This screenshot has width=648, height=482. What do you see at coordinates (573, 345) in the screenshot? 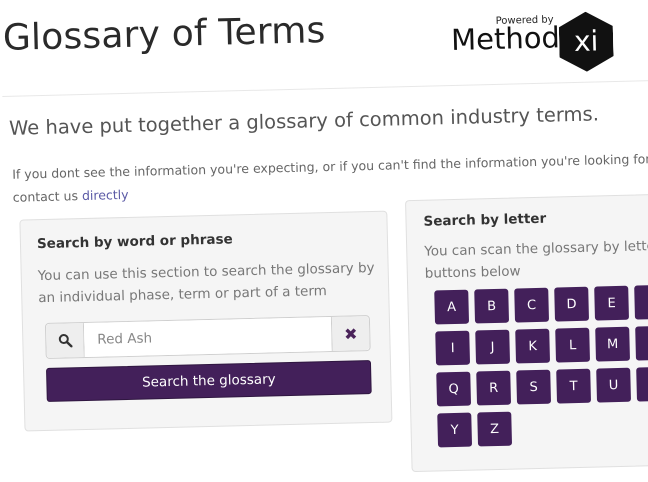
I see `letter-button-l: L` at bounding box center [573, 345].